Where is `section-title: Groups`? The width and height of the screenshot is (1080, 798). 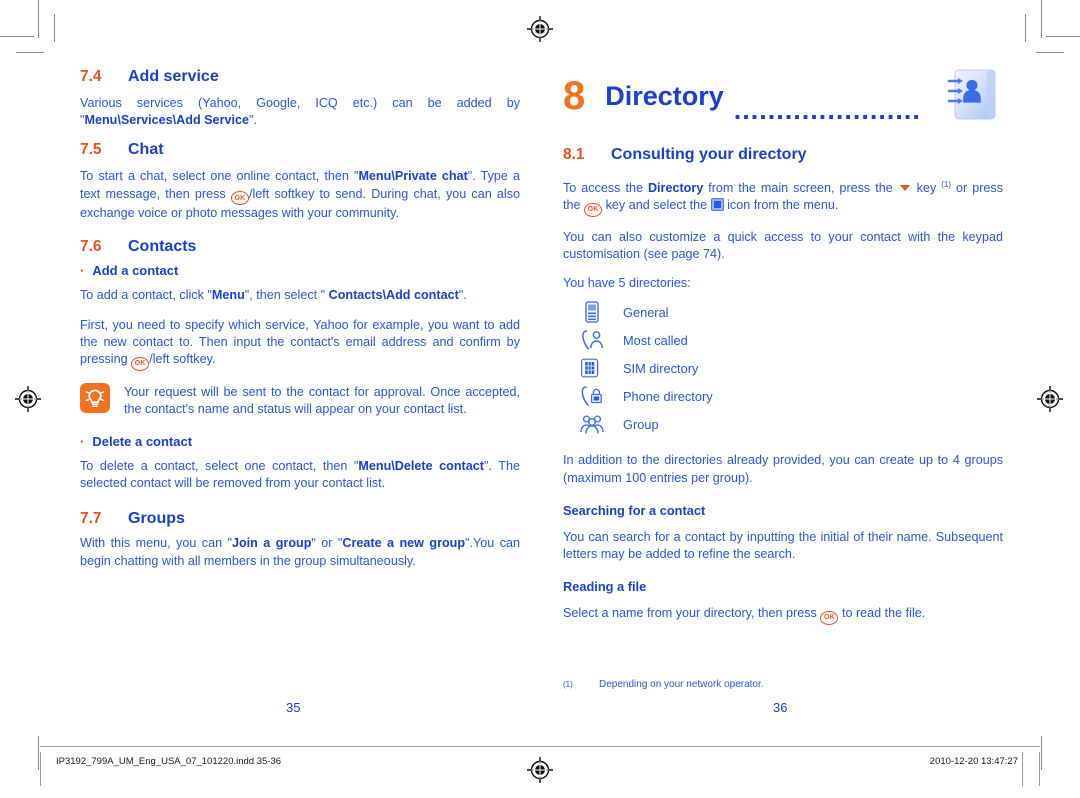 section-title: Groups is located at coordinates (156, 519).